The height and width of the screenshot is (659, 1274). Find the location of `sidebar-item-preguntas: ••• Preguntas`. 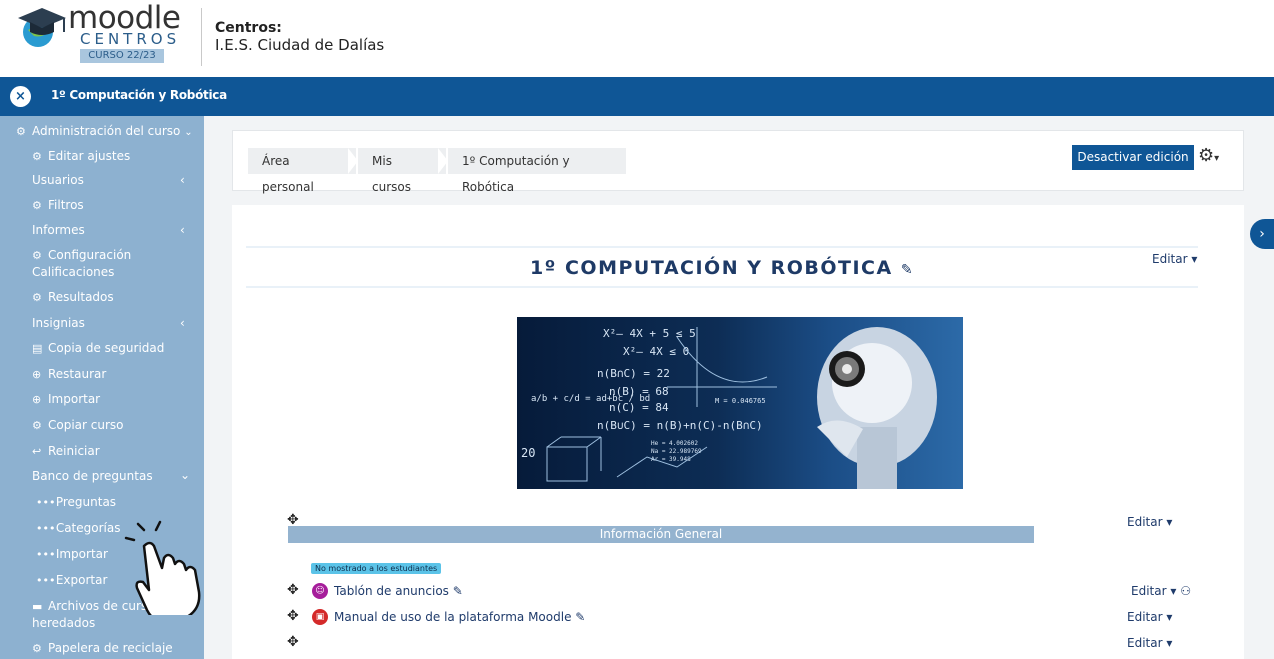

sidebar-item-preguntas: ••• Preguntas is located at coordinates (76, 502).